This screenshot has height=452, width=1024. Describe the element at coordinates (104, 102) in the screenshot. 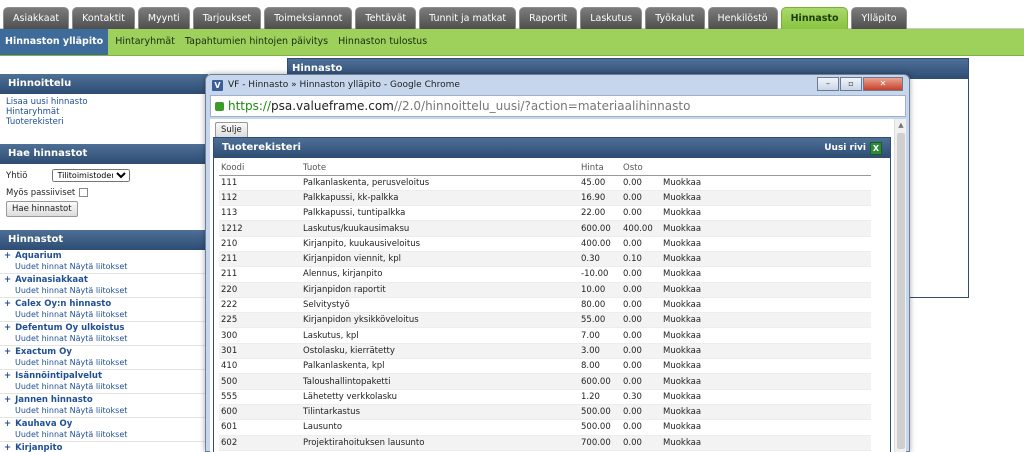

I see `link-lisaa-uusi-hinnasto: Lisaa uusi hinnasto` at that location.